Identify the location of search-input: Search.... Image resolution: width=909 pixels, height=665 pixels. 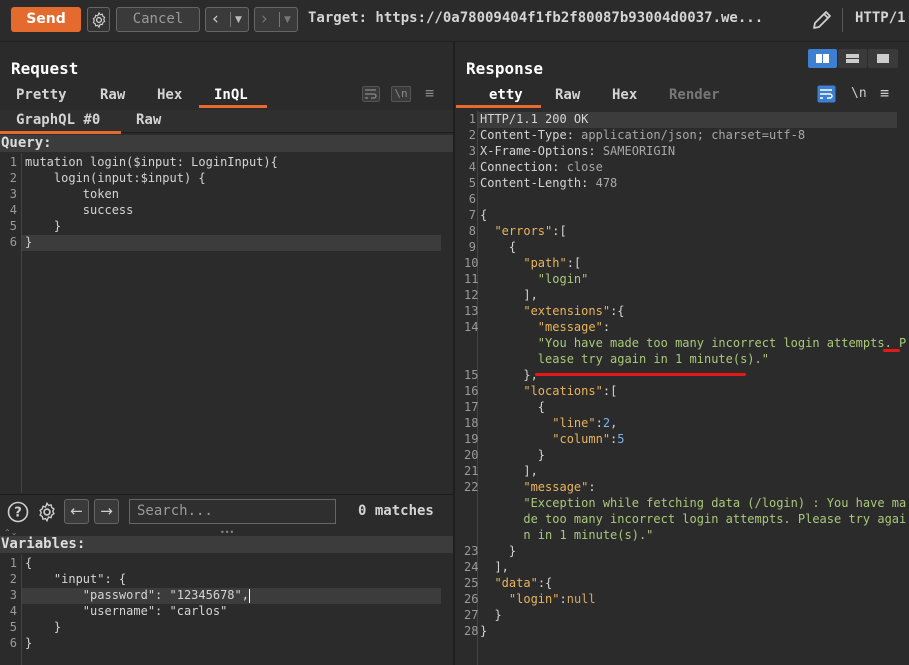
(232, 511).